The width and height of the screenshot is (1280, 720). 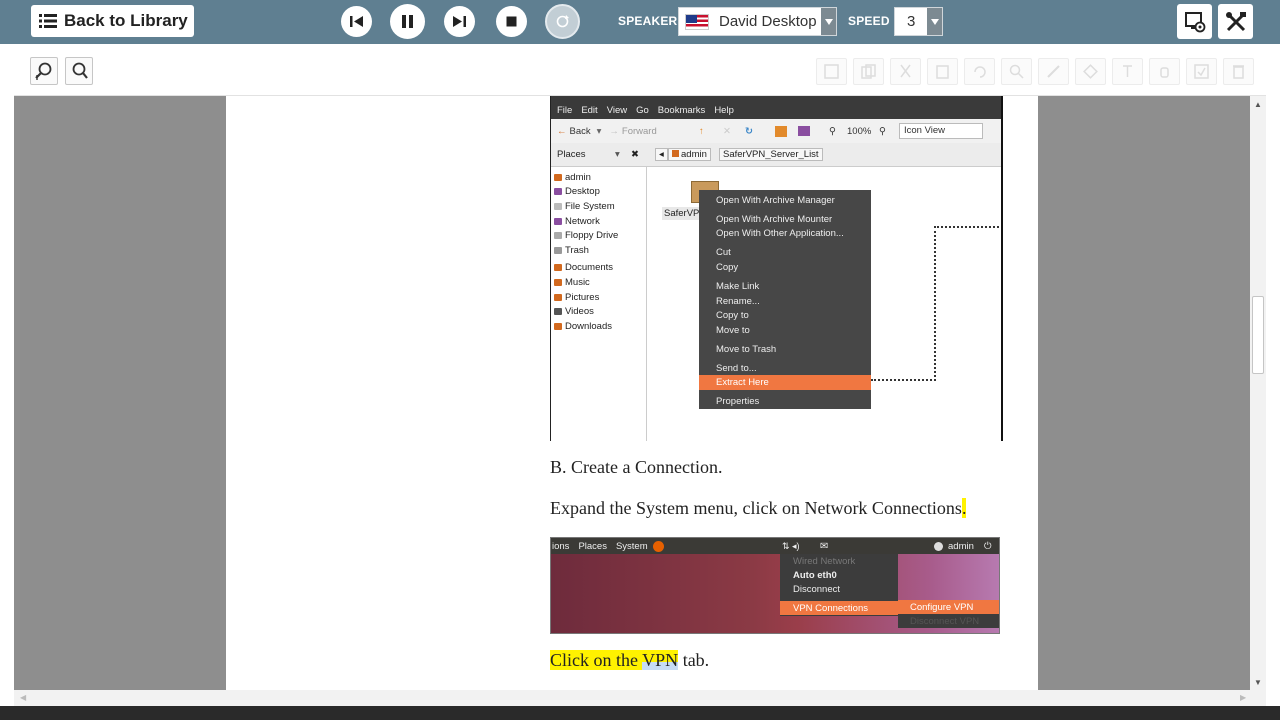 I want to click on zoom-in-button, so click(x=44, y=71).